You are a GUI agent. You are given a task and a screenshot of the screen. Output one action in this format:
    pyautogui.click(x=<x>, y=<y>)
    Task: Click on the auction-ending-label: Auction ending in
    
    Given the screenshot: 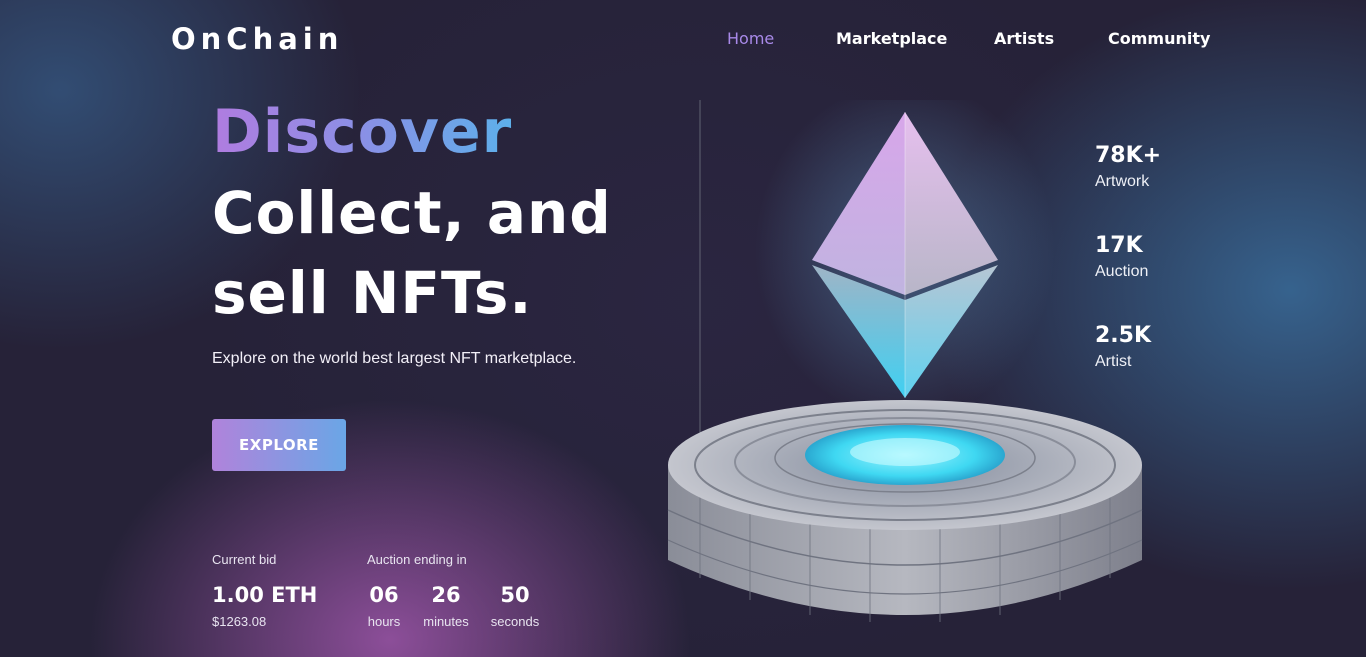 What is the action you would take?
    pyautogui.click(x=417, y=559)
    